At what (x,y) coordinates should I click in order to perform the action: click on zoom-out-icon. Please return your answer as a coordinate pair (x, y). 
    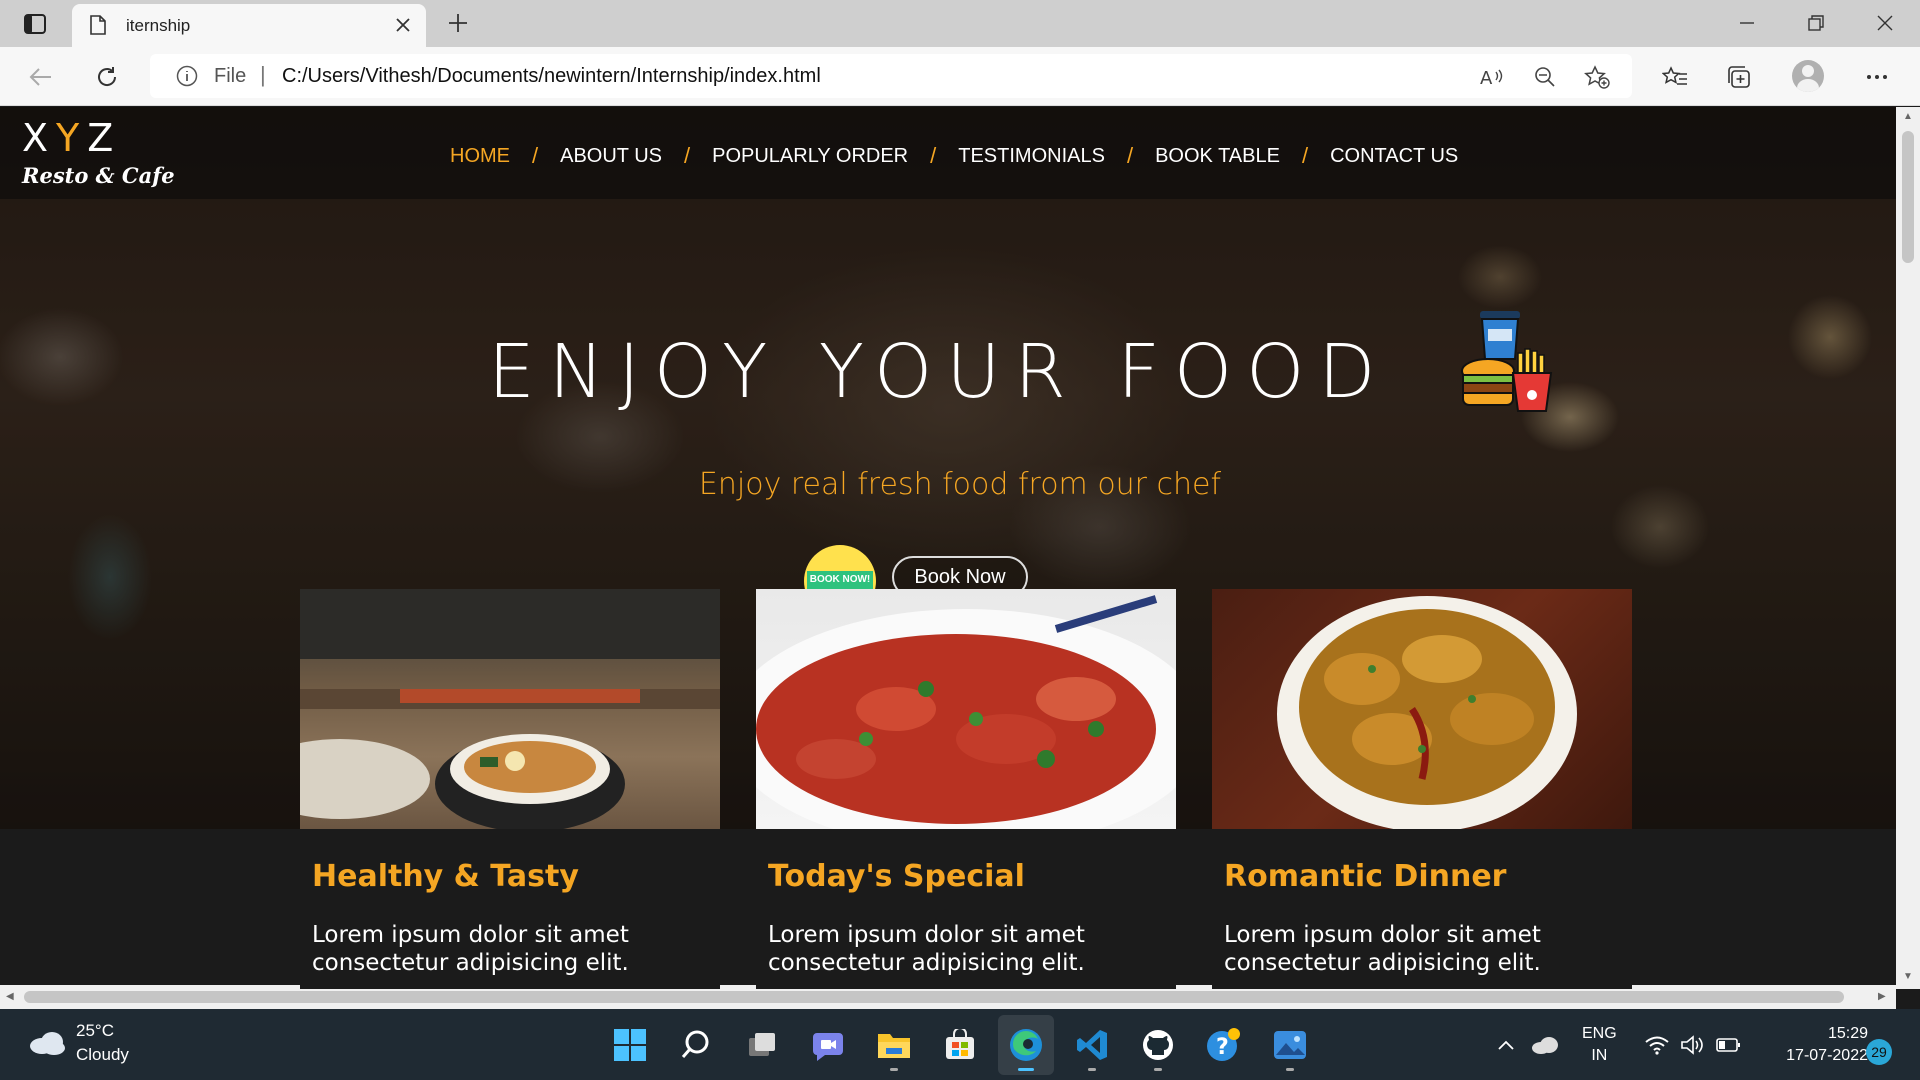
    Looking at the image, I should click on (1545, 77).